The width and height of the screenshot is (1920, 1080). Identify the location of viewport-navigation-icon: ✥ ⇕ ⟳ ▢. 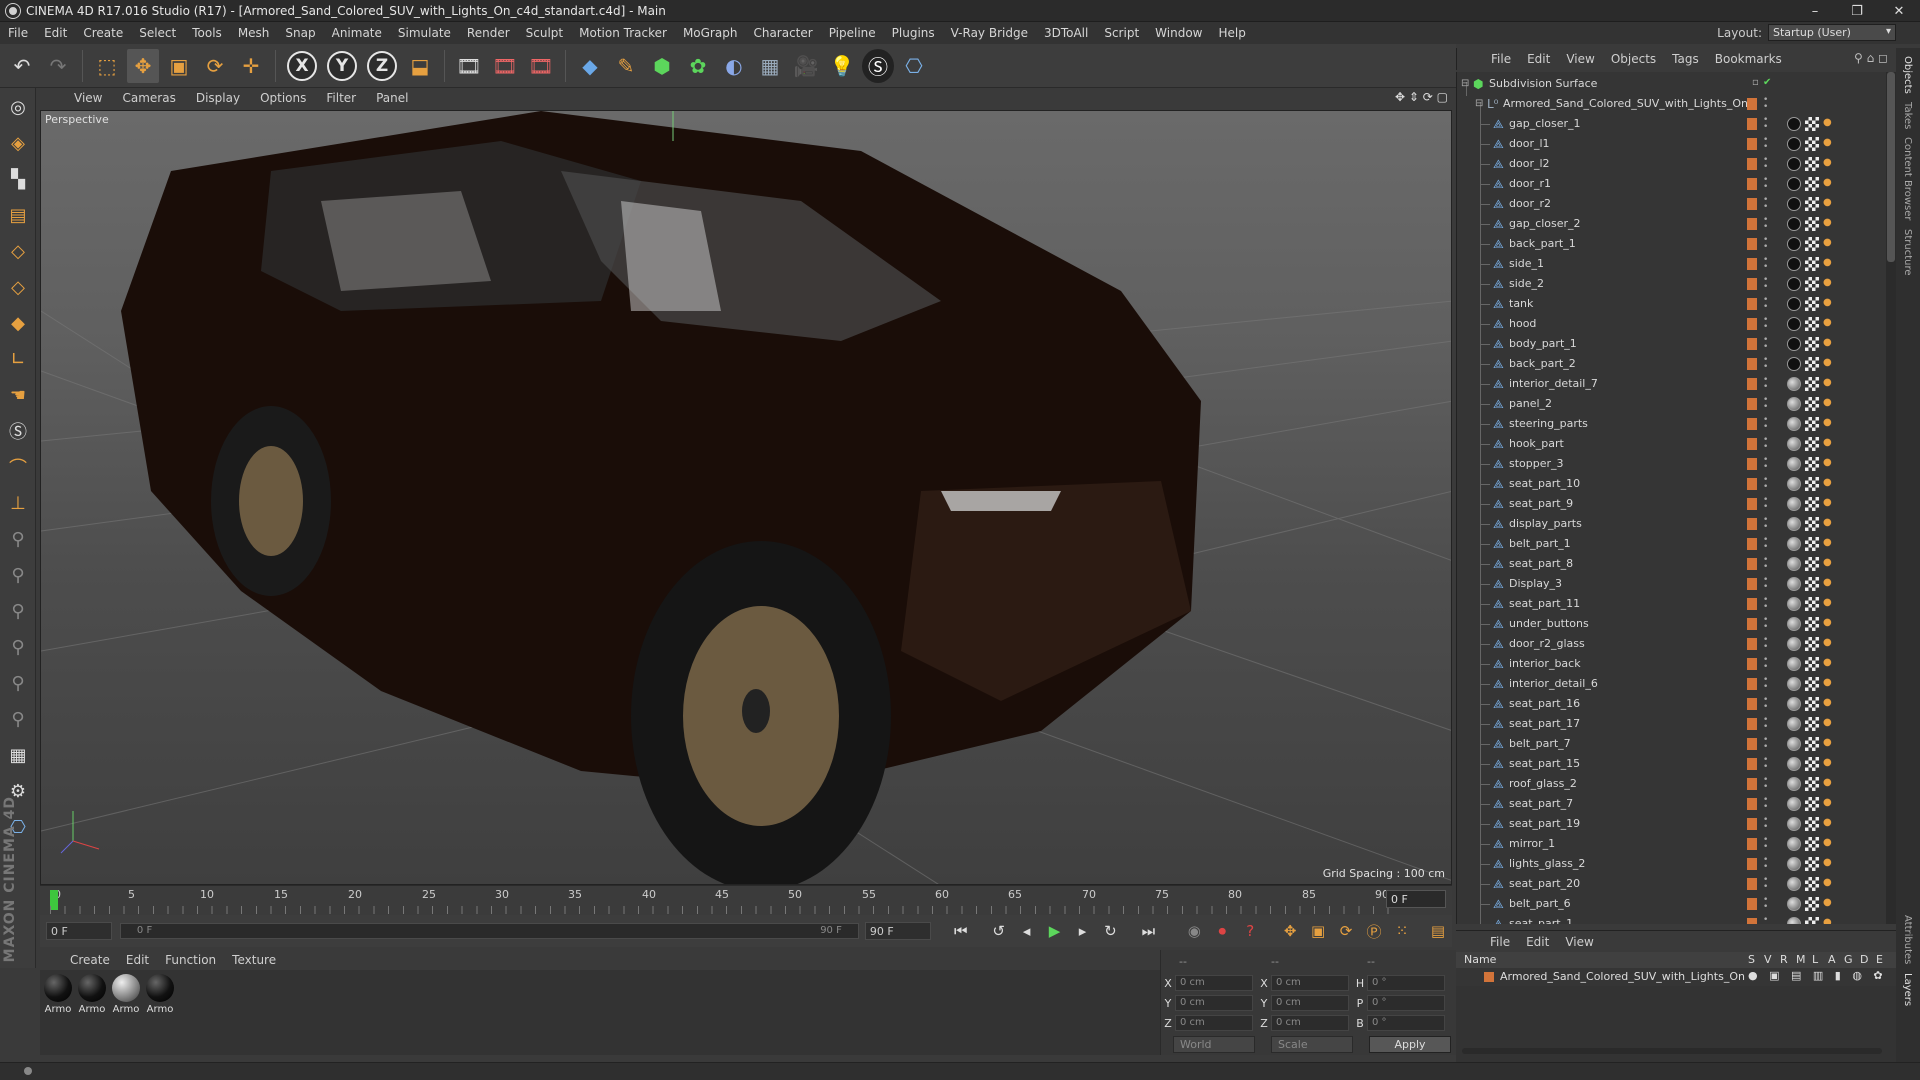
(1421, 97).